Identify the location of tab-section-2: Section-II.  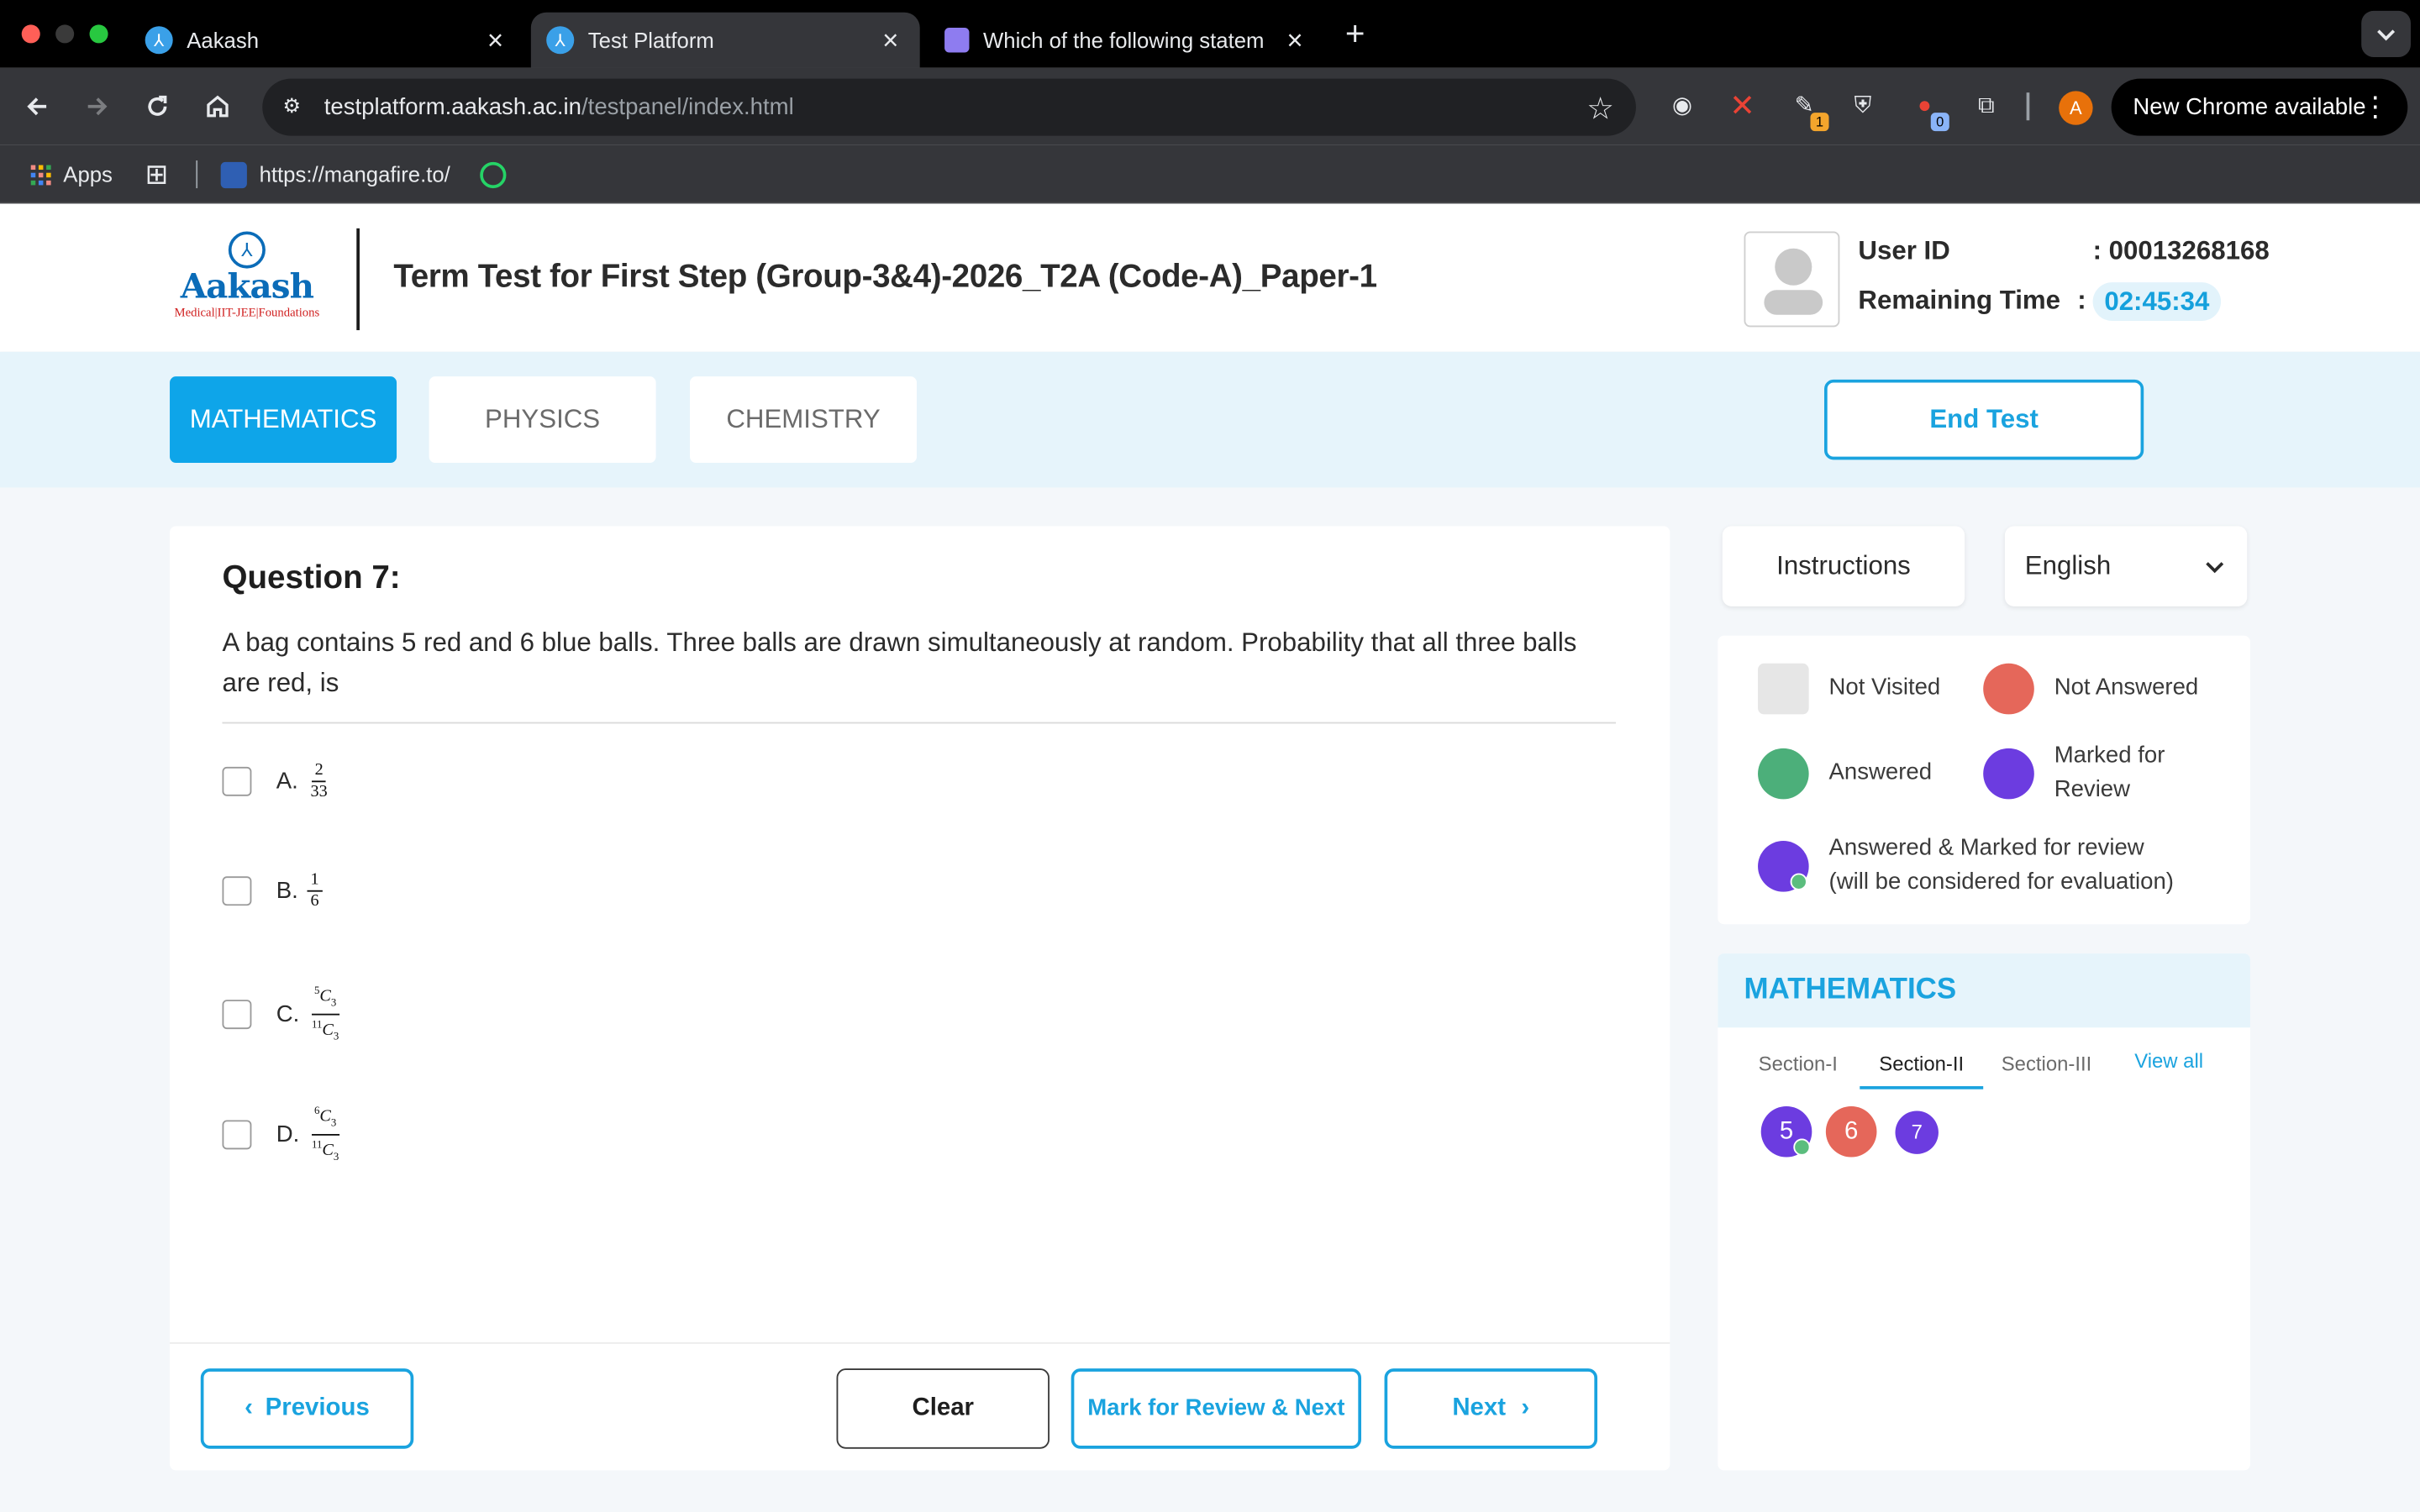
(1922, 1069).